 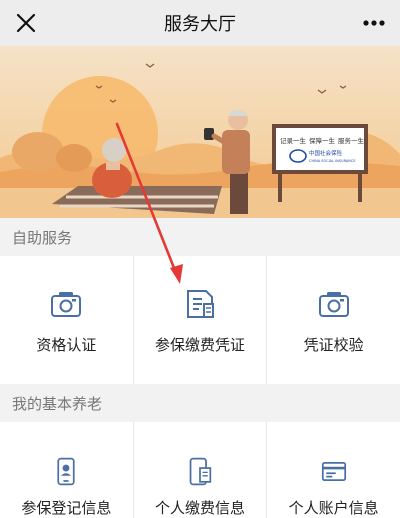 I want to click on top-nav-bar: 服务大厅, so click(x=200, y=23).